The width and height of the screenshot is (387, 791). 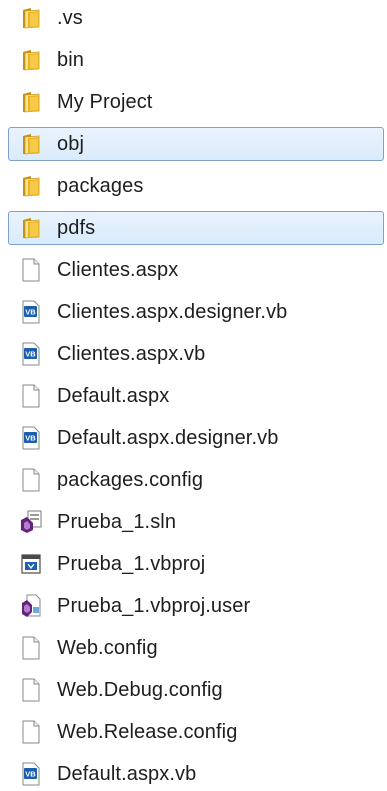 I want to click on file-name: Web.Release.config, so click(x=147, y=731).